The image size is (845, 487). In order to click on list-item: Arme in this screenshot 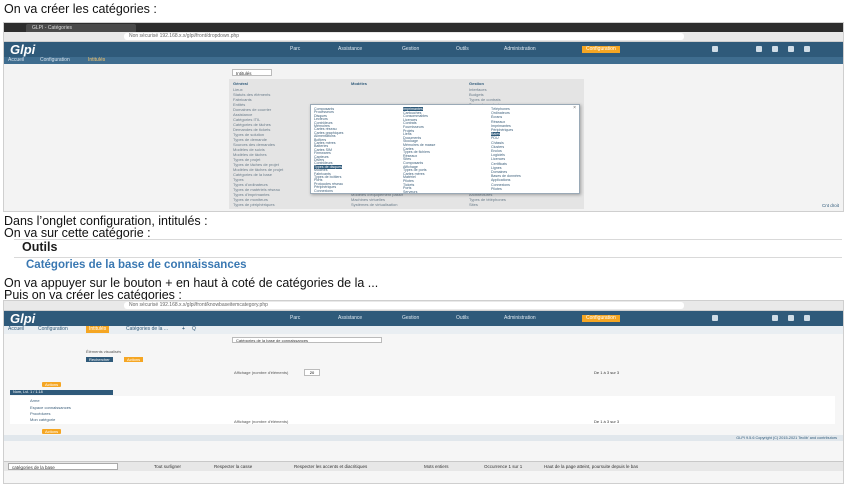, I will do `click(35, 400)`.